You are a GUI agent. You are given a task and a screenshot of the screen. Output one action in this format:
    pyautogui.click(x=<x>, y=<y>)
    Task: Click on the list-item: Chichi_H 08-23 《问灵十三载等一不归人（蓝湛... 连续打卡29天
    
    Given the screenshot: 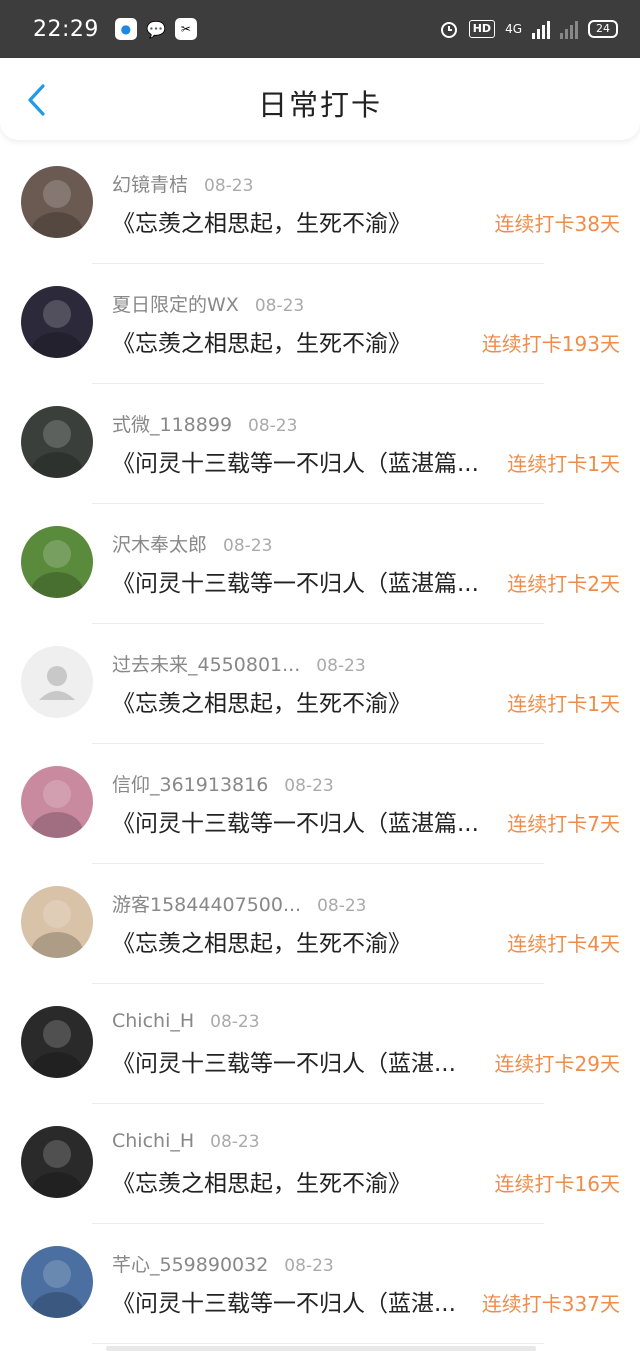 What is the action you would take?
    pyautogui.click(x=320, y=1044)
    